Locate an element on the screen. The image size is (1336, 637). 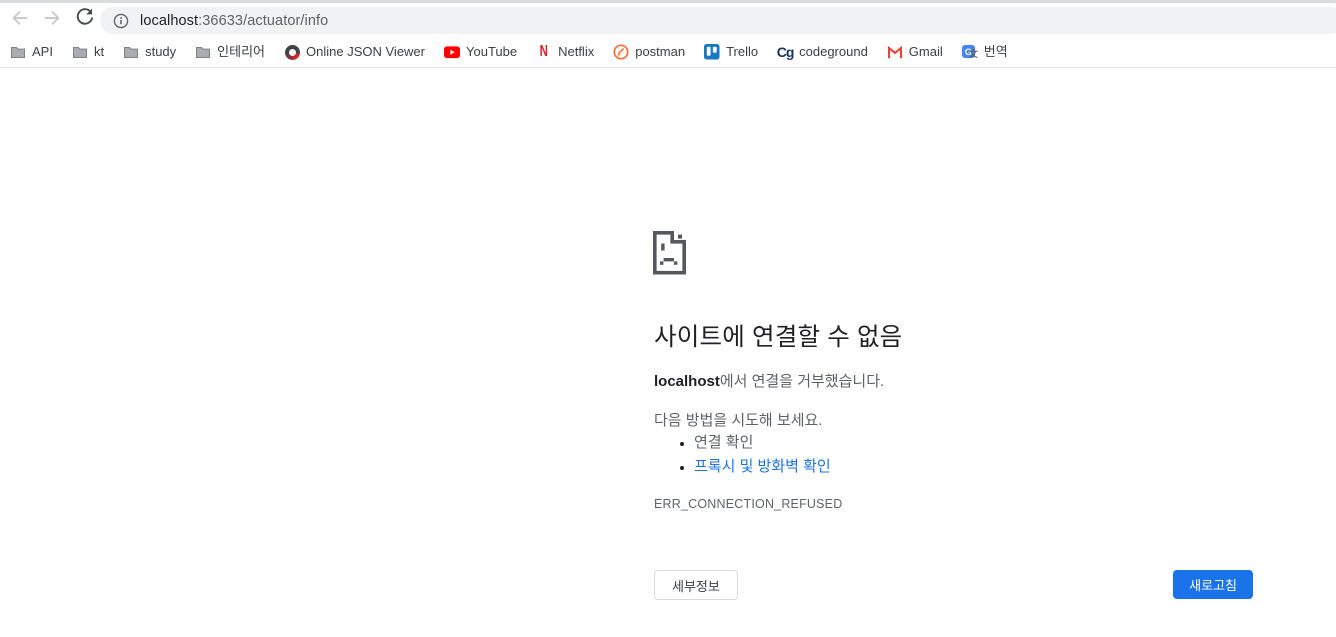
url-text: localhost:36633/actuator/info is located at coordinates (234, 21).